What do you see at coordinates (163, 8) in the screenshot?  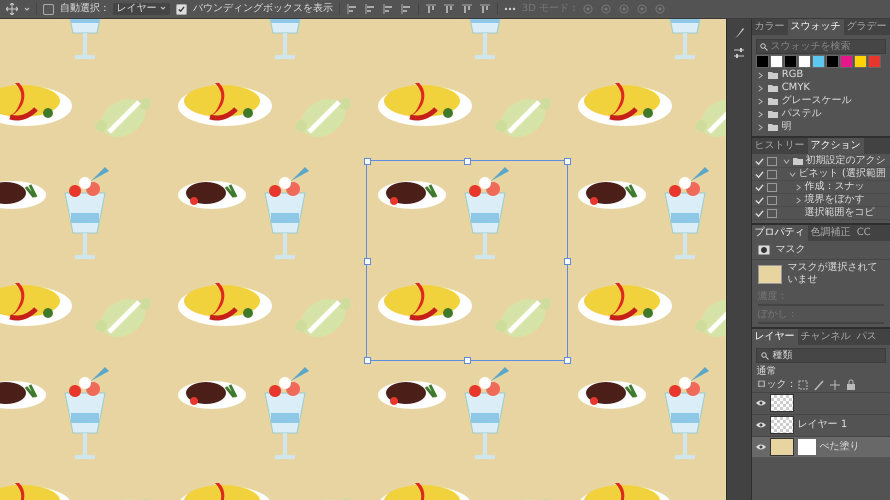 I see `caret-icon` at bounding box center [163, 8].